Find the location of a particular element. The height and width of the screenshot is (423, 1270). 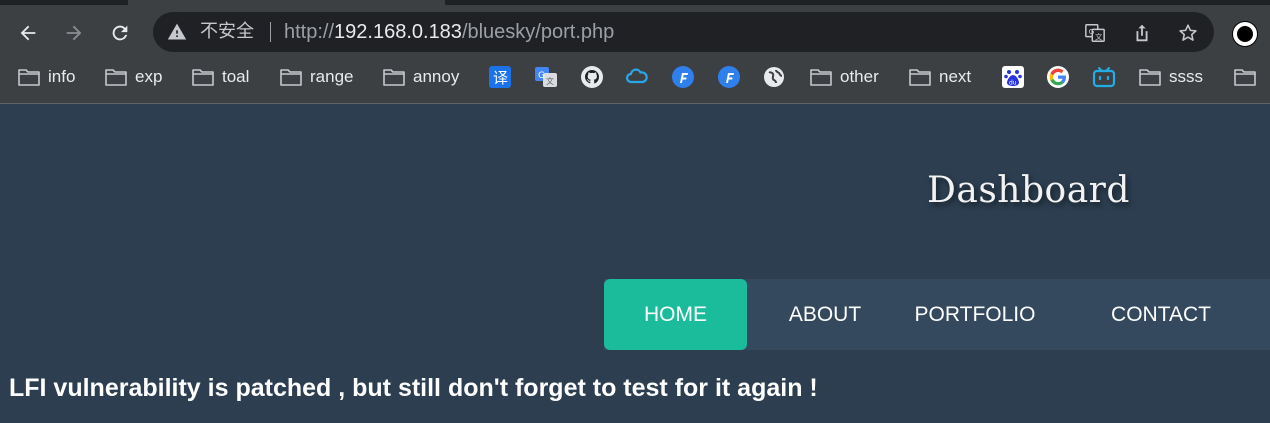

bookmark-label: ssss is located at coordinates (1186, 76).